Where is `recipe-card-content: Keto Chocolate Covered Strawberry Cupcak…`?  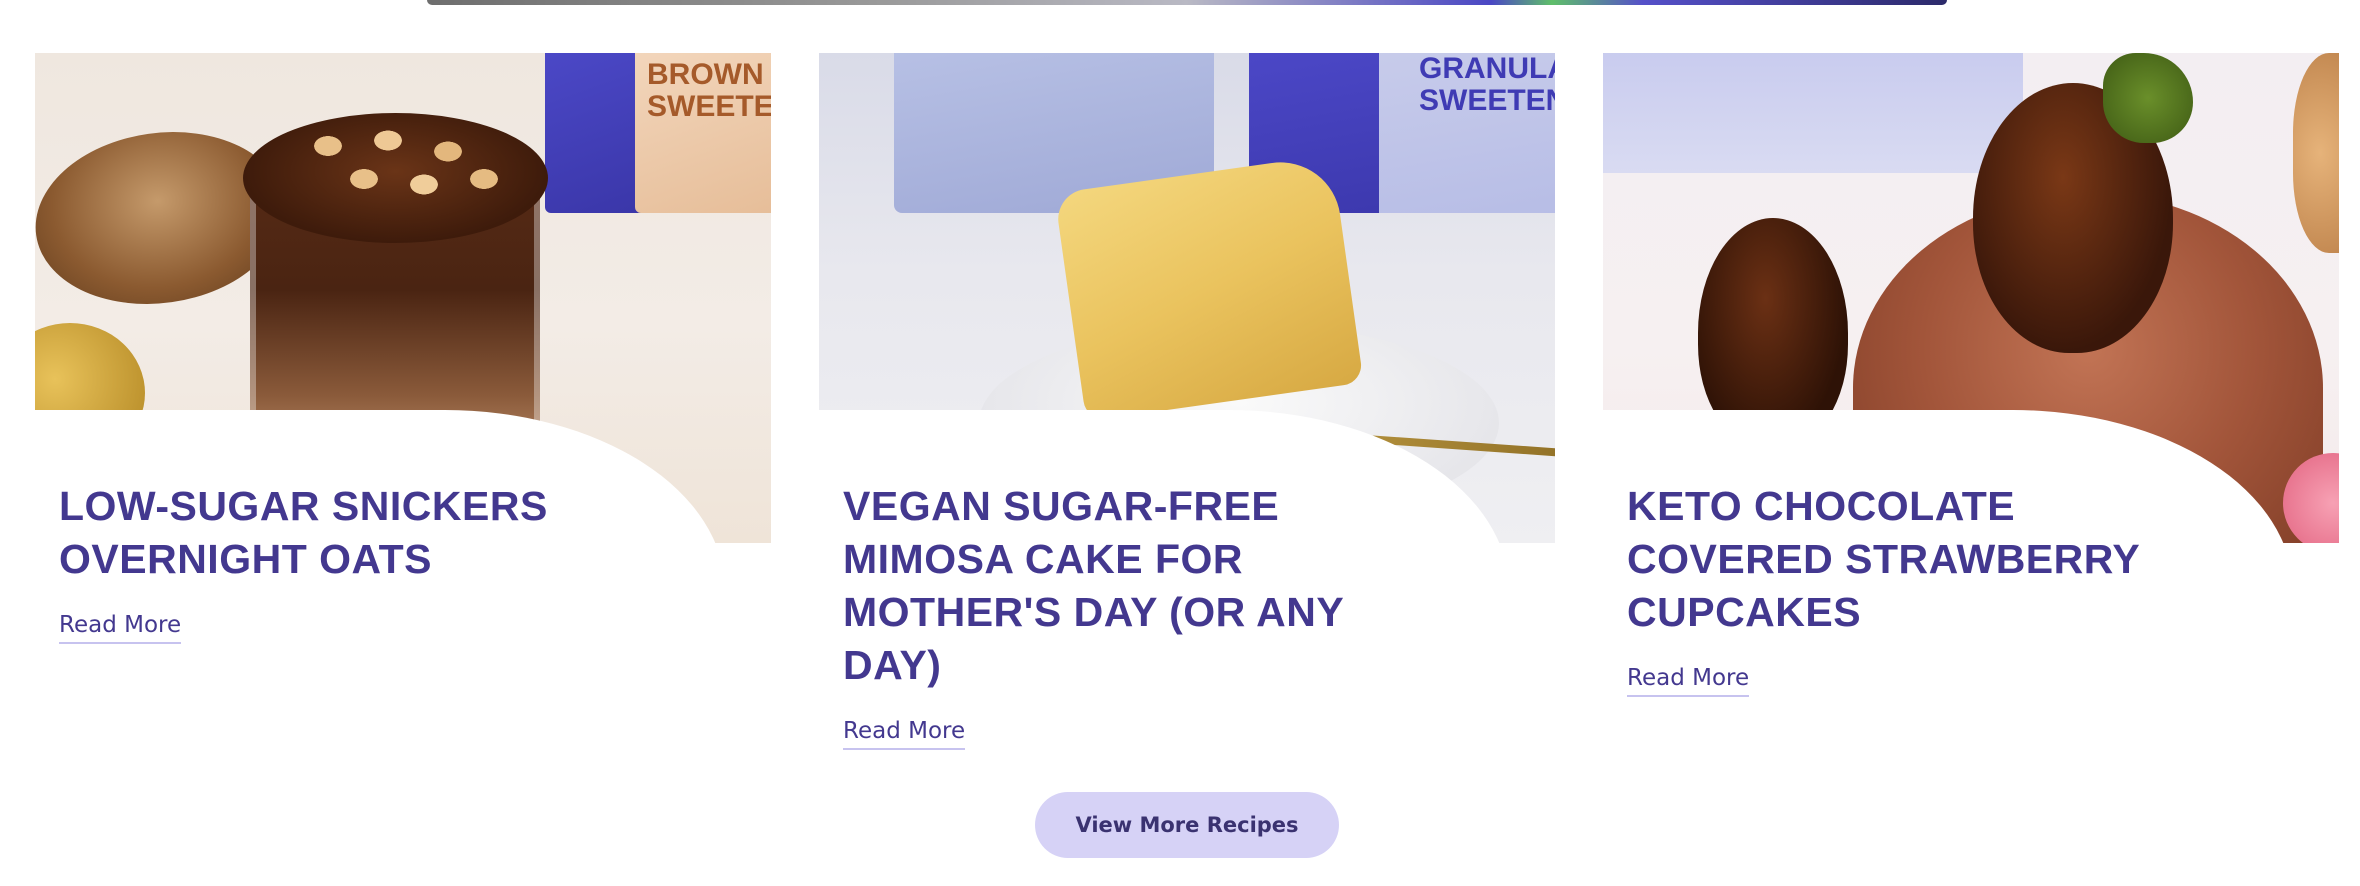 recipe-card-content: Keto Chocolate Covered Strawberry Cupcak… is located at coordinates (1971, 588).